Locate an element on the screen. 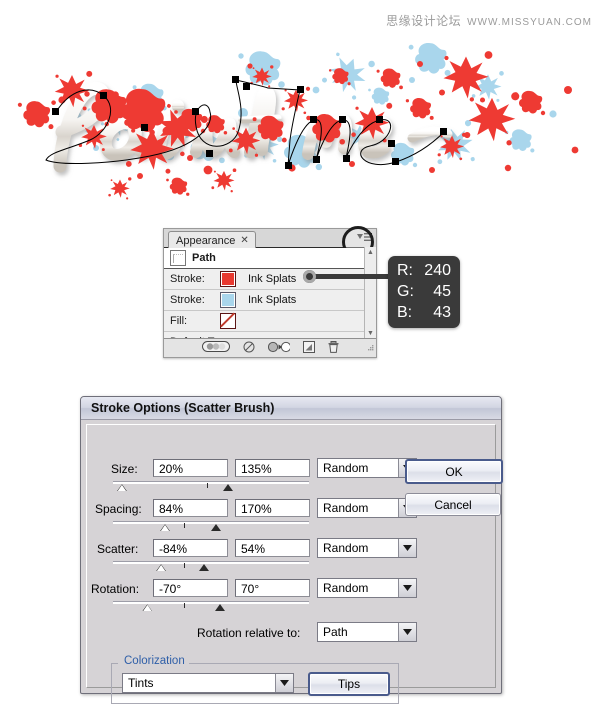 The image size is (600, 720). ok-button-label: OK is located at coordinates (454, 471).